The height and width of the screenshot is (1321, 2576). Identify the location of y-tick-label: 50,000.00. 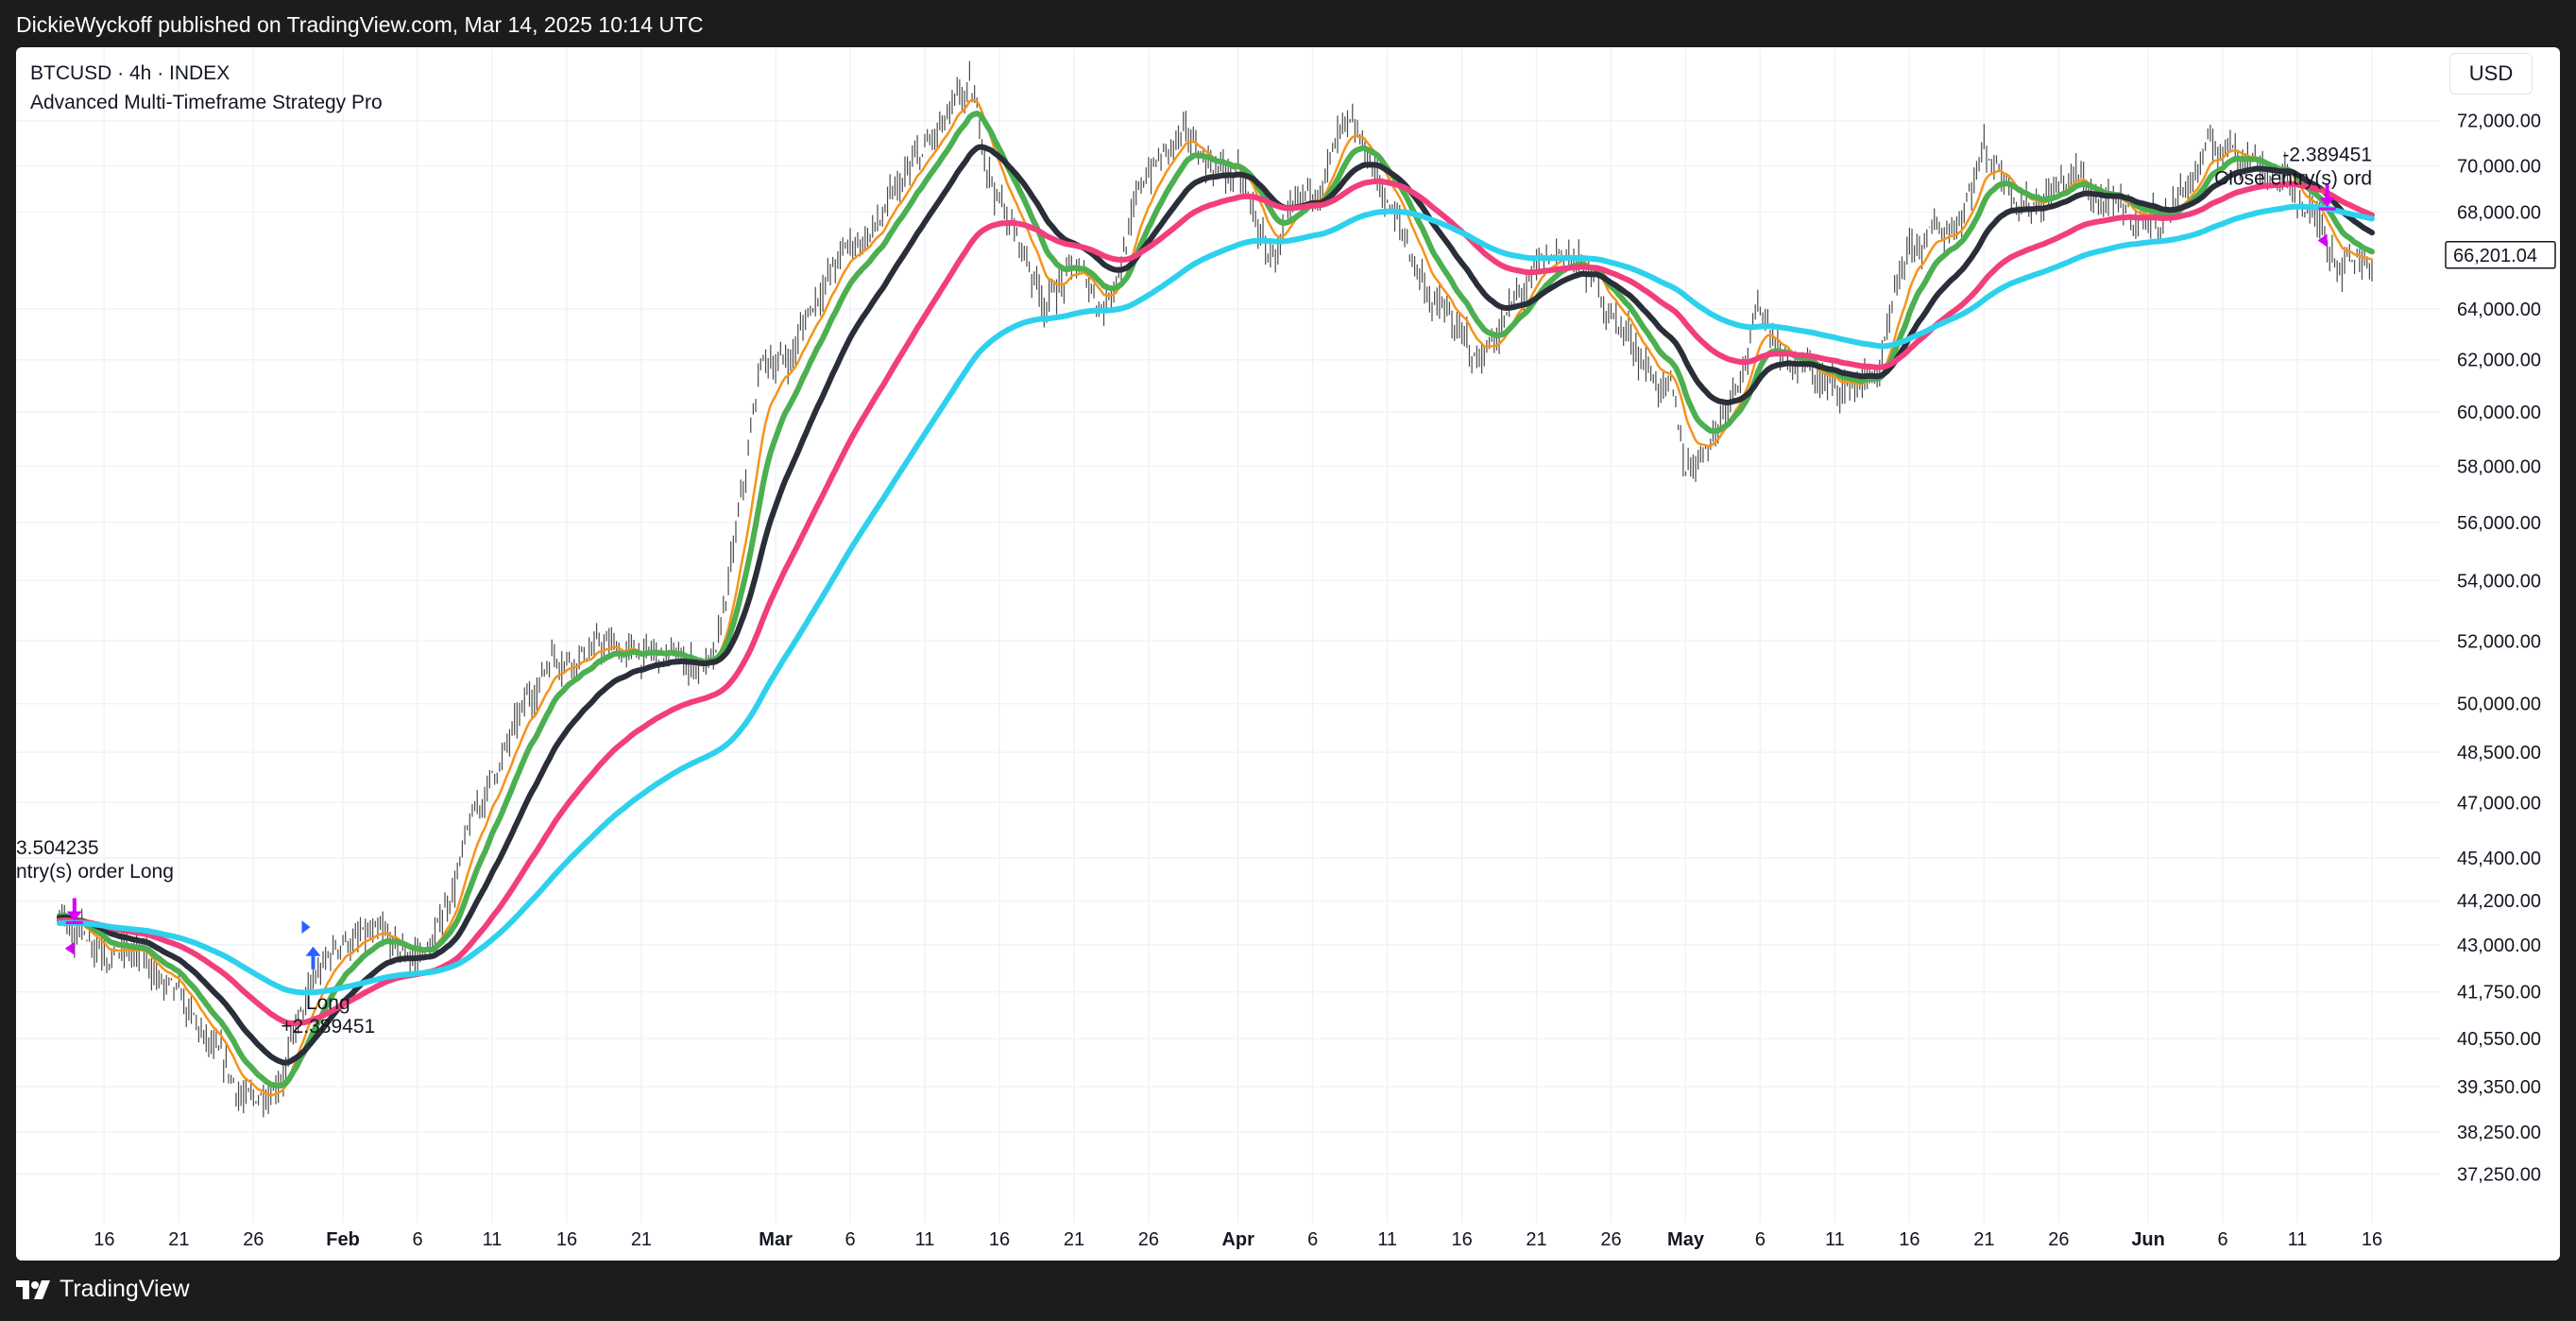
(2499, 705).